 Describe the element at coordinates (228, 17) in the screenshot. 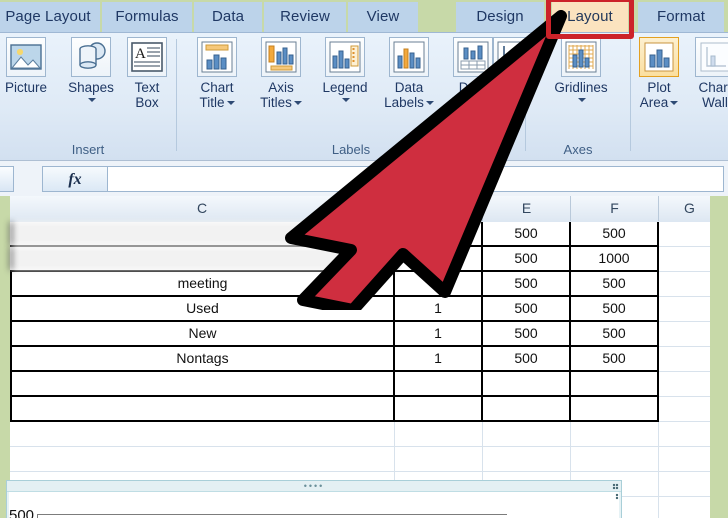

I see `tab-data: Data` at that location.